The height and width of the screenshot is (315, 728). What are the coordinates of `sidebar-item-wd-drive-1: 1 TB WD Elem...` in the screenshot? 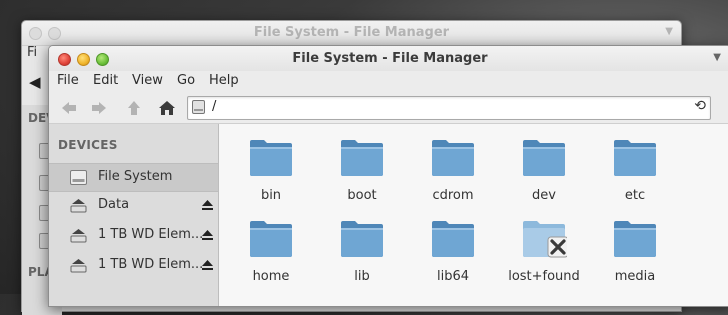 It's located at (133, 235).